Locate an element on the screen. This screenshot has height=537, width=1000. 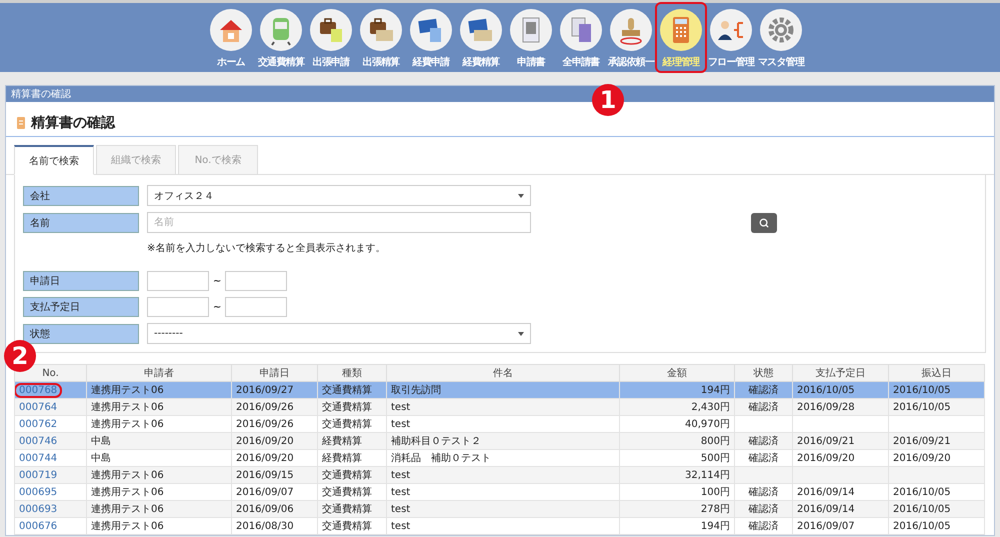
nav-item: 経理管理 is located at coordinates (681, 37).